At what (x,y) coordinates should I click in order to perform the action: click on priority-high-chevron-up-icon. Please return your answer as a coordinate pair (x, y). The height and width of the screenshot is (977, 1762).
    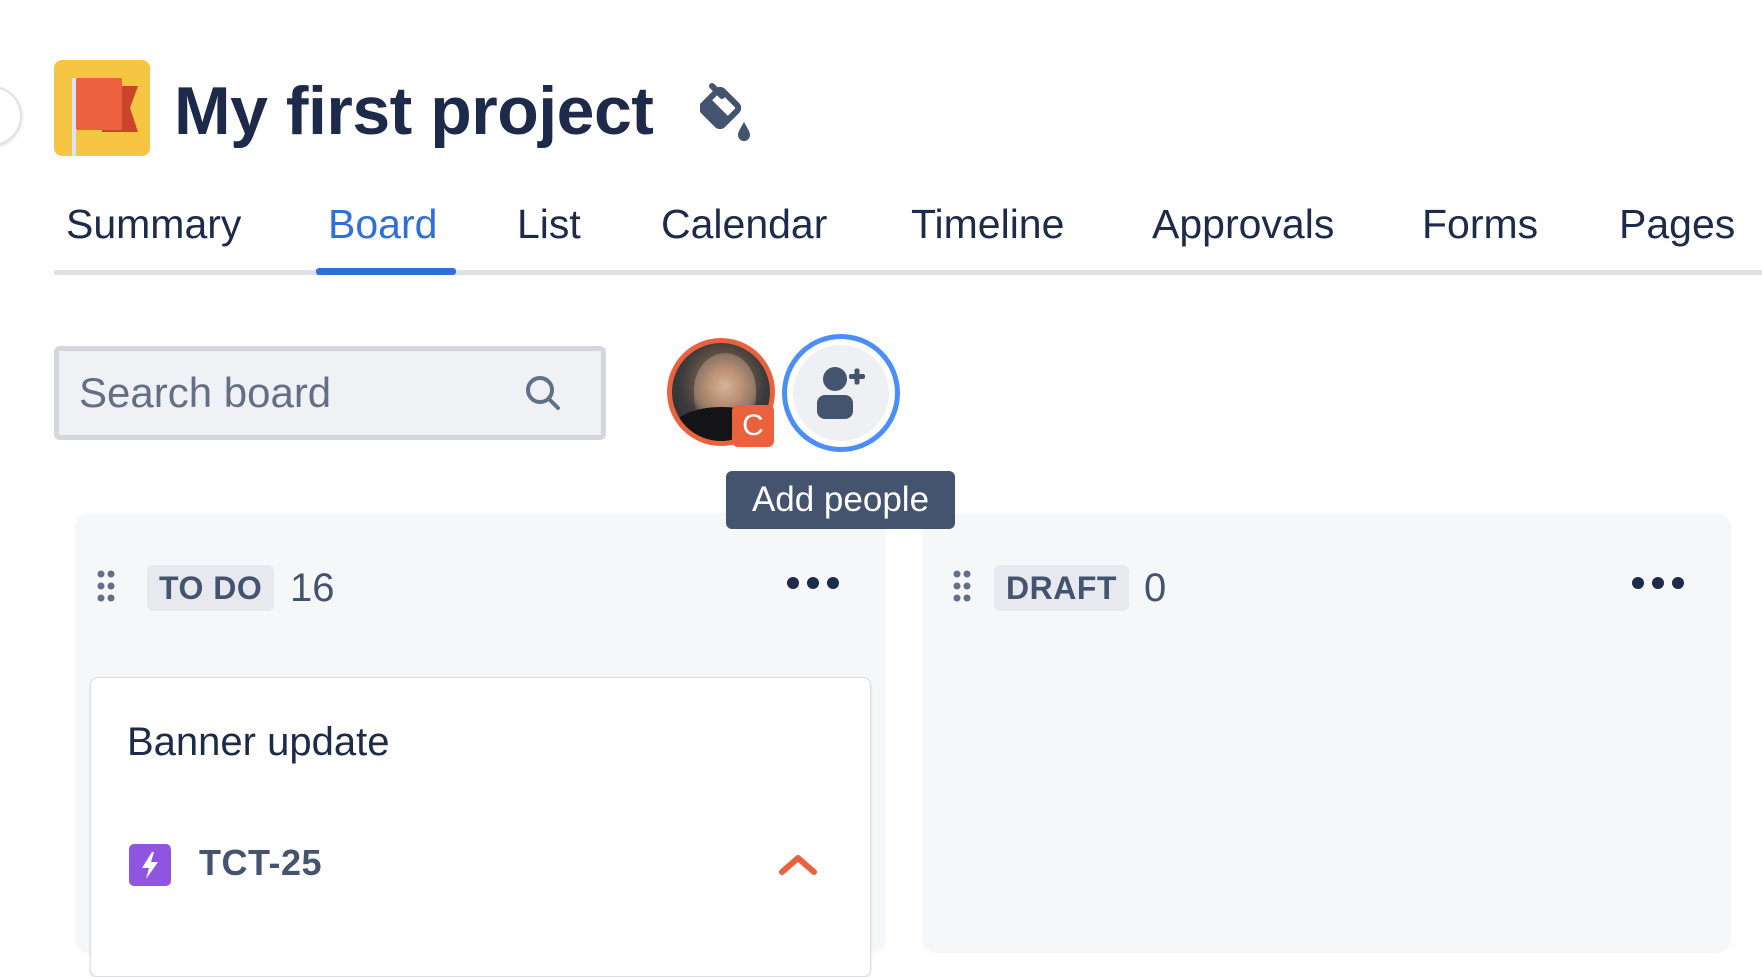
    Looking at the image, I should click on (798, 865).